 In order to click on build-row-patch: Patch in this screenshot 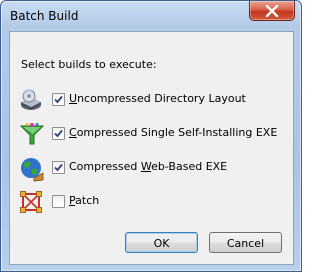, I will do `click(154, 203)`.